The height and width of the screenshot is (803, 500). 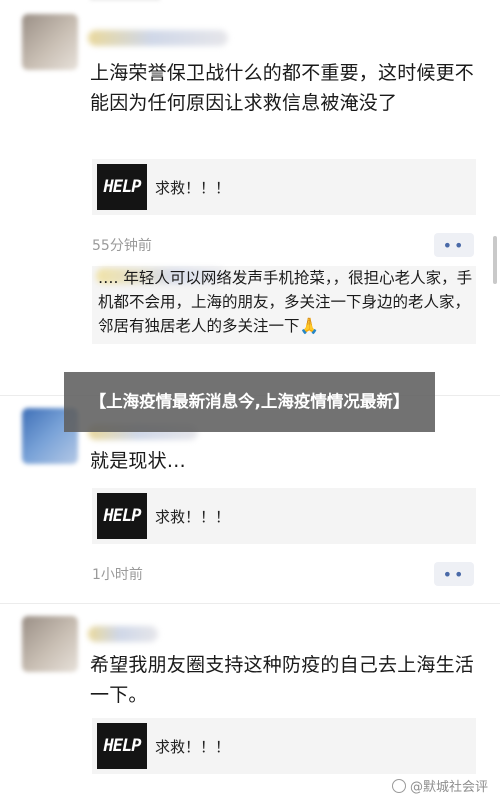 What do you see at coordinates (282, 88) in the screenshot?
I see `post-text: 上海荣誉保卫战什么的都不重要，这时候更不能因为任何原因让求救信息被淹没了` at bounding box center [282, 88].